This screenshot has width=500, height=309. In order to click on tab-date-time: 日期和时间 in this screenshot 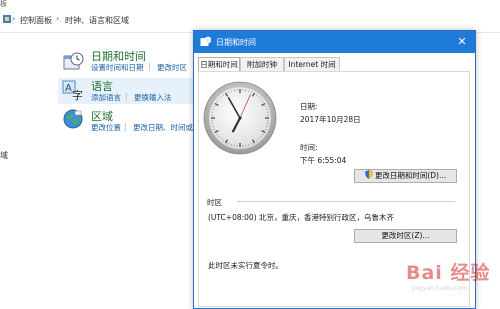, I will do `click(219, 64)`.